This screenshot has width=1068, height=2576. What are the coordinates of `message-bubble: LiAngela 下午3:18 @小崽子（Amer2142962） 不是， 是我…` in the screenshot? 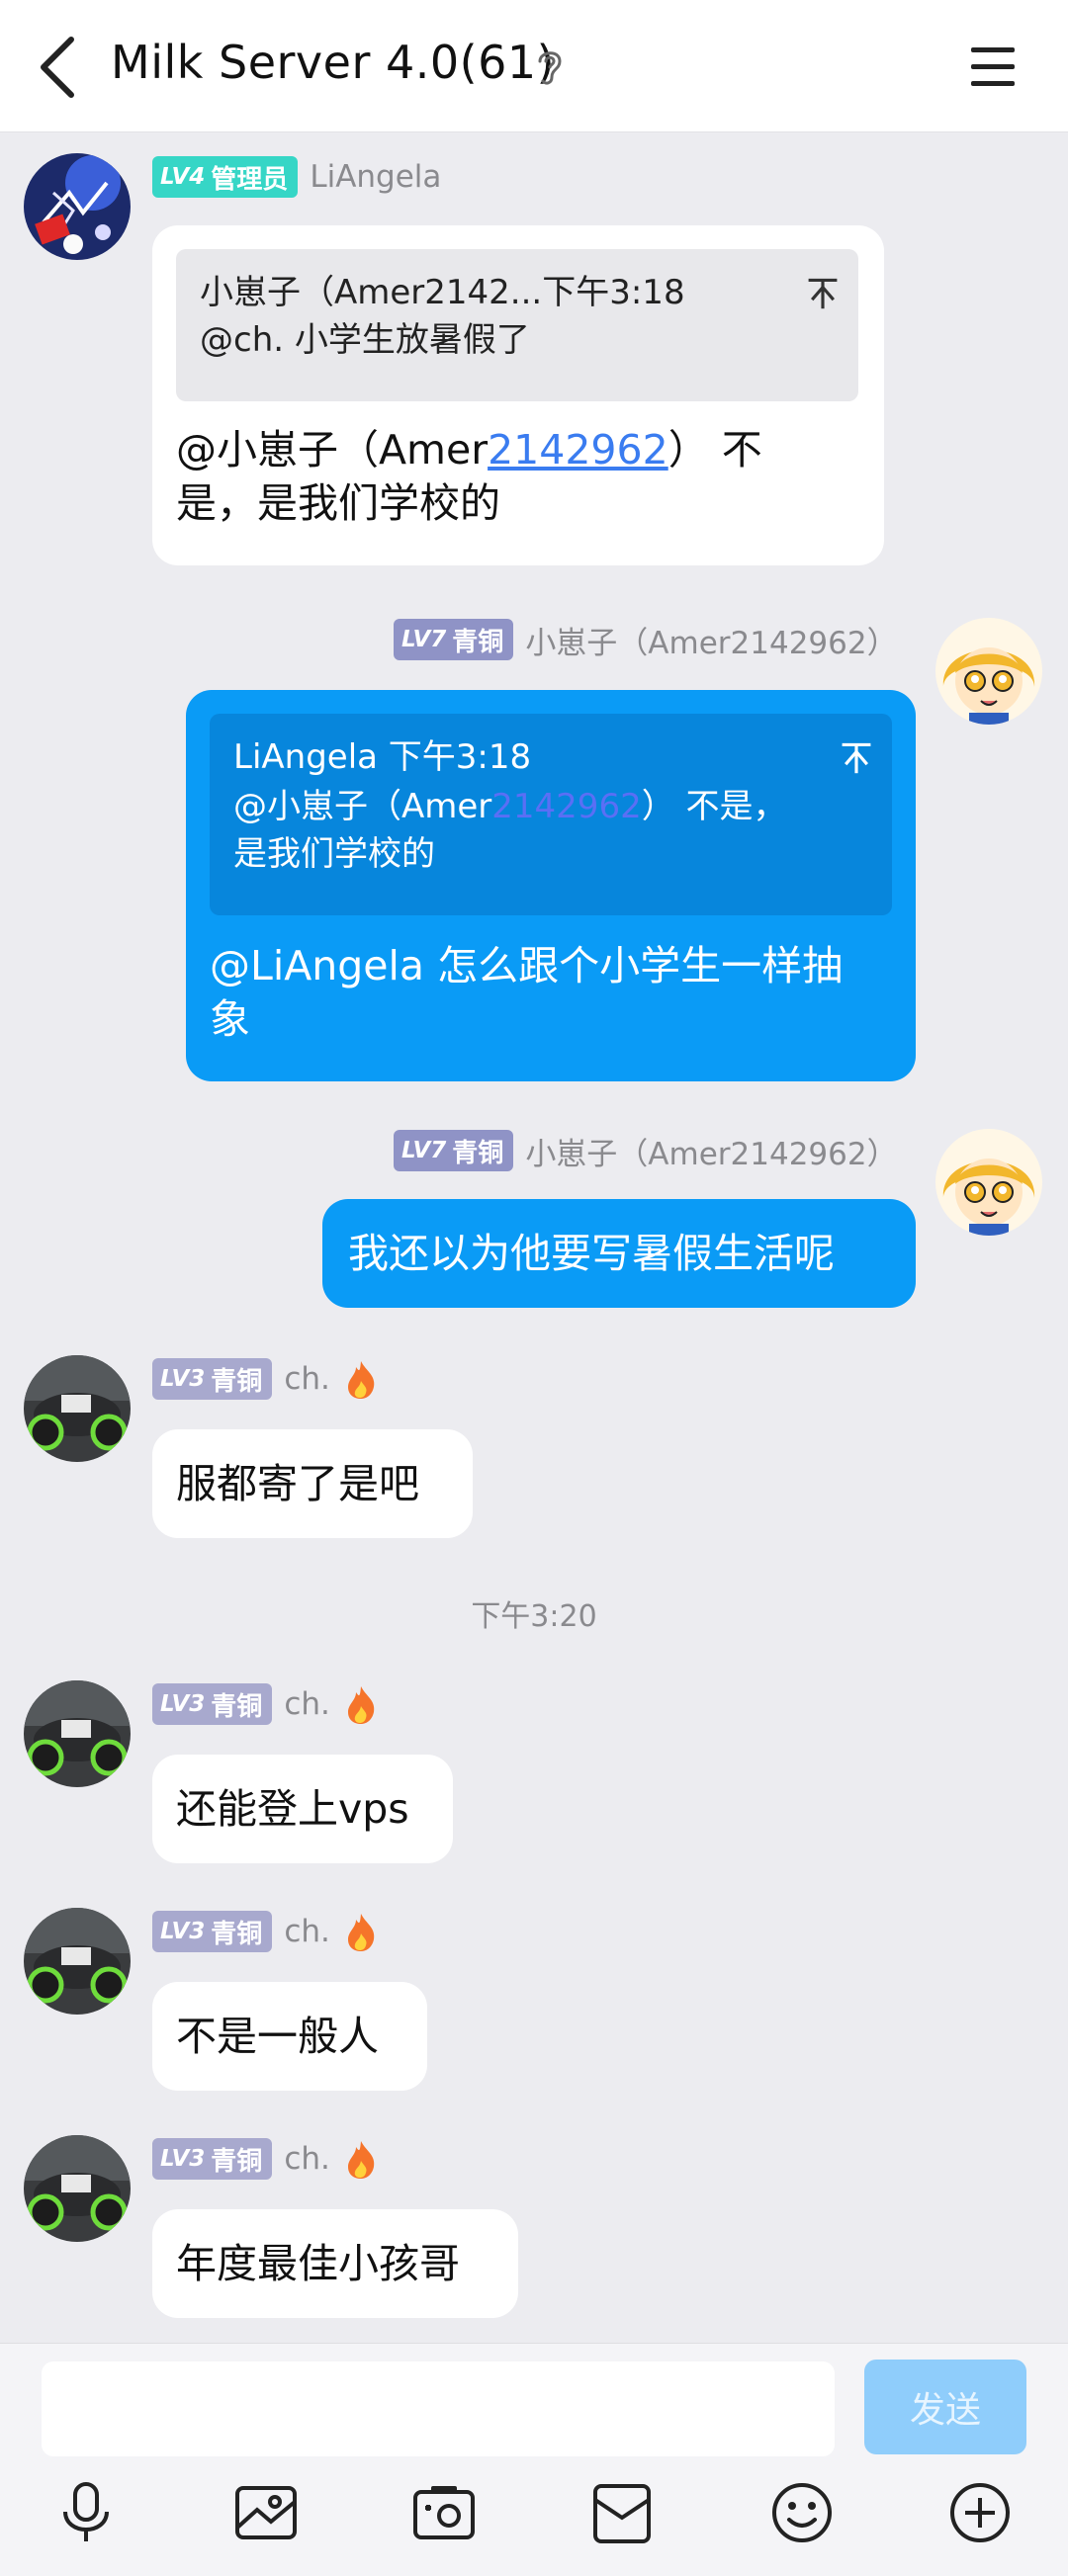 It's located at (551, 885).